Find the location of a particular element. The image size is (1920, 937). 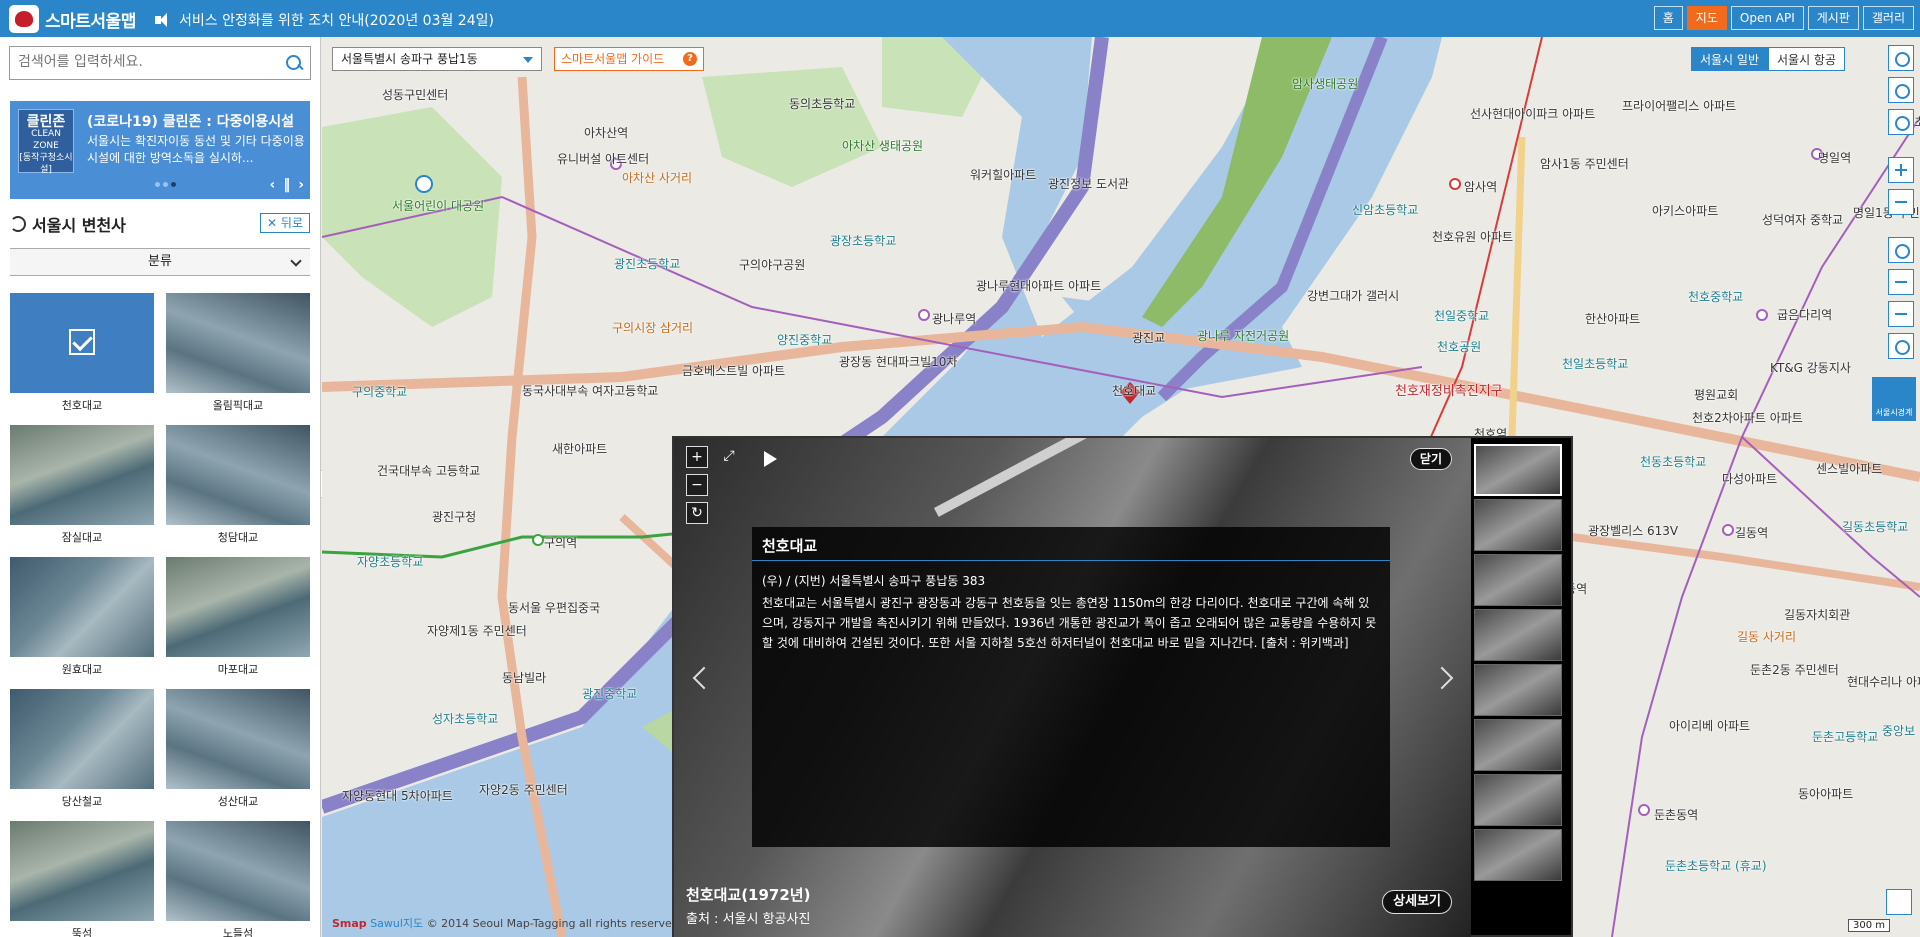

viewer-zoom-out-icon: − is located at coordinates (697, 485).